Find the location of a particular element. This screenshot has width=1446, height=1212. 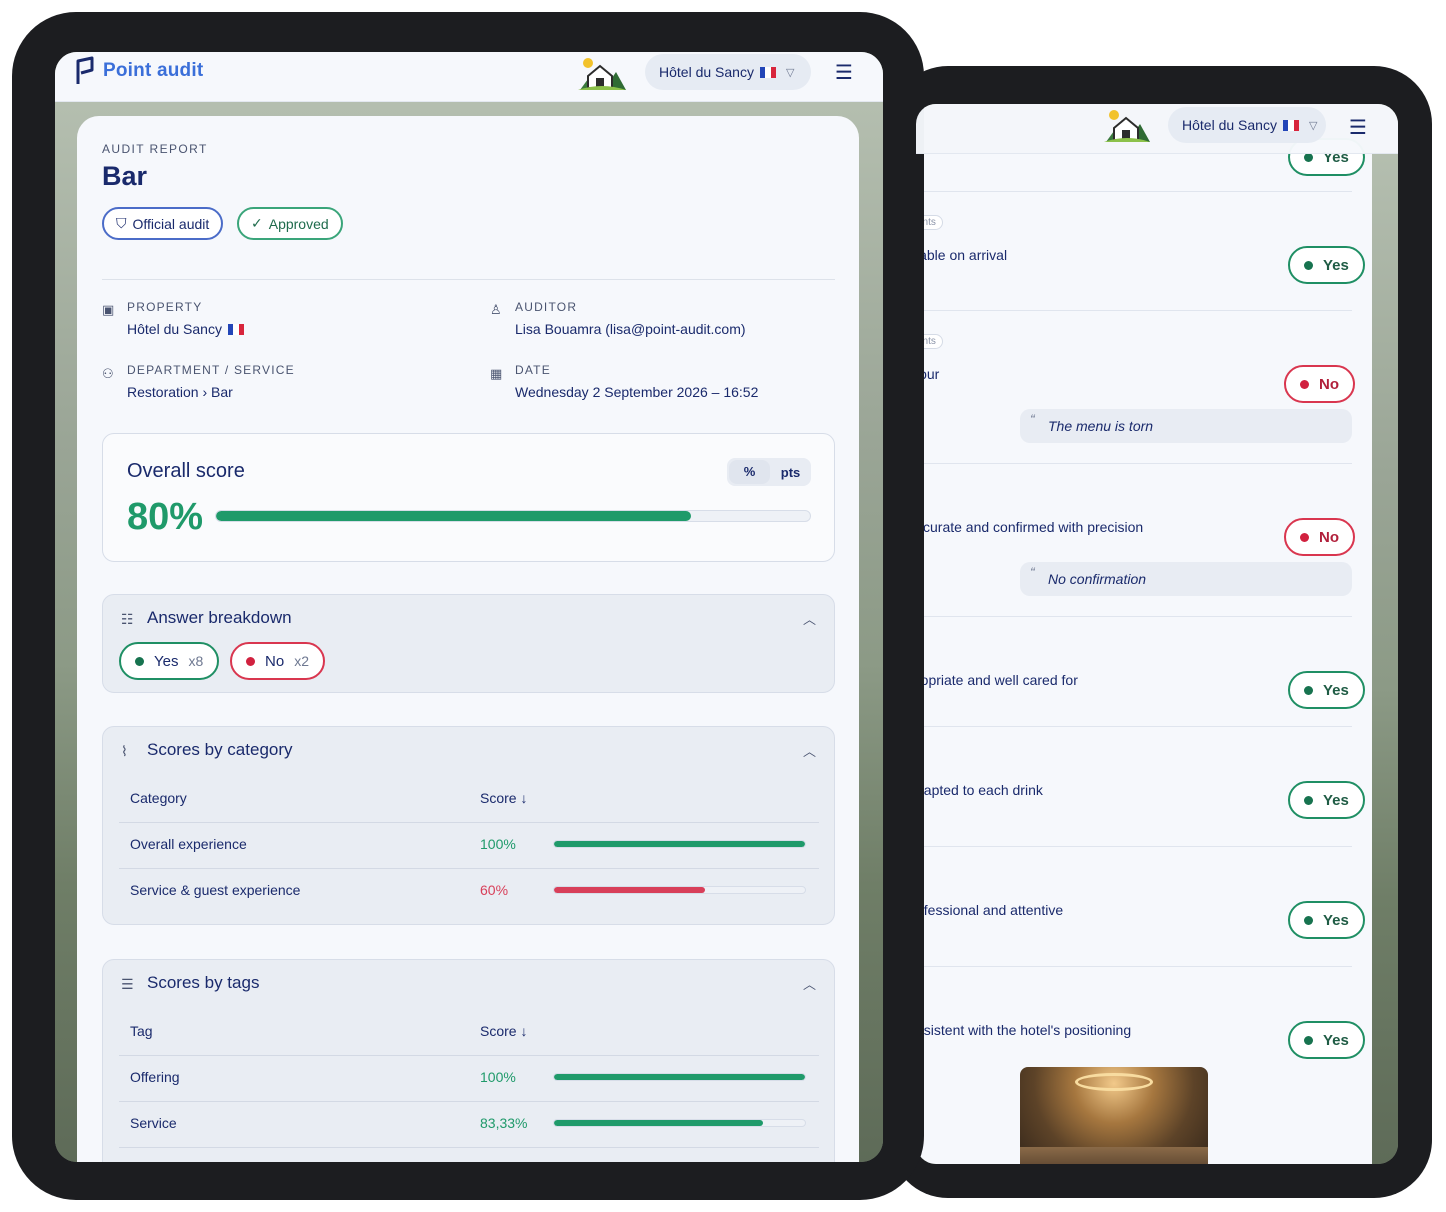

tag-name: Offering is located at coordinates (155, 1077).